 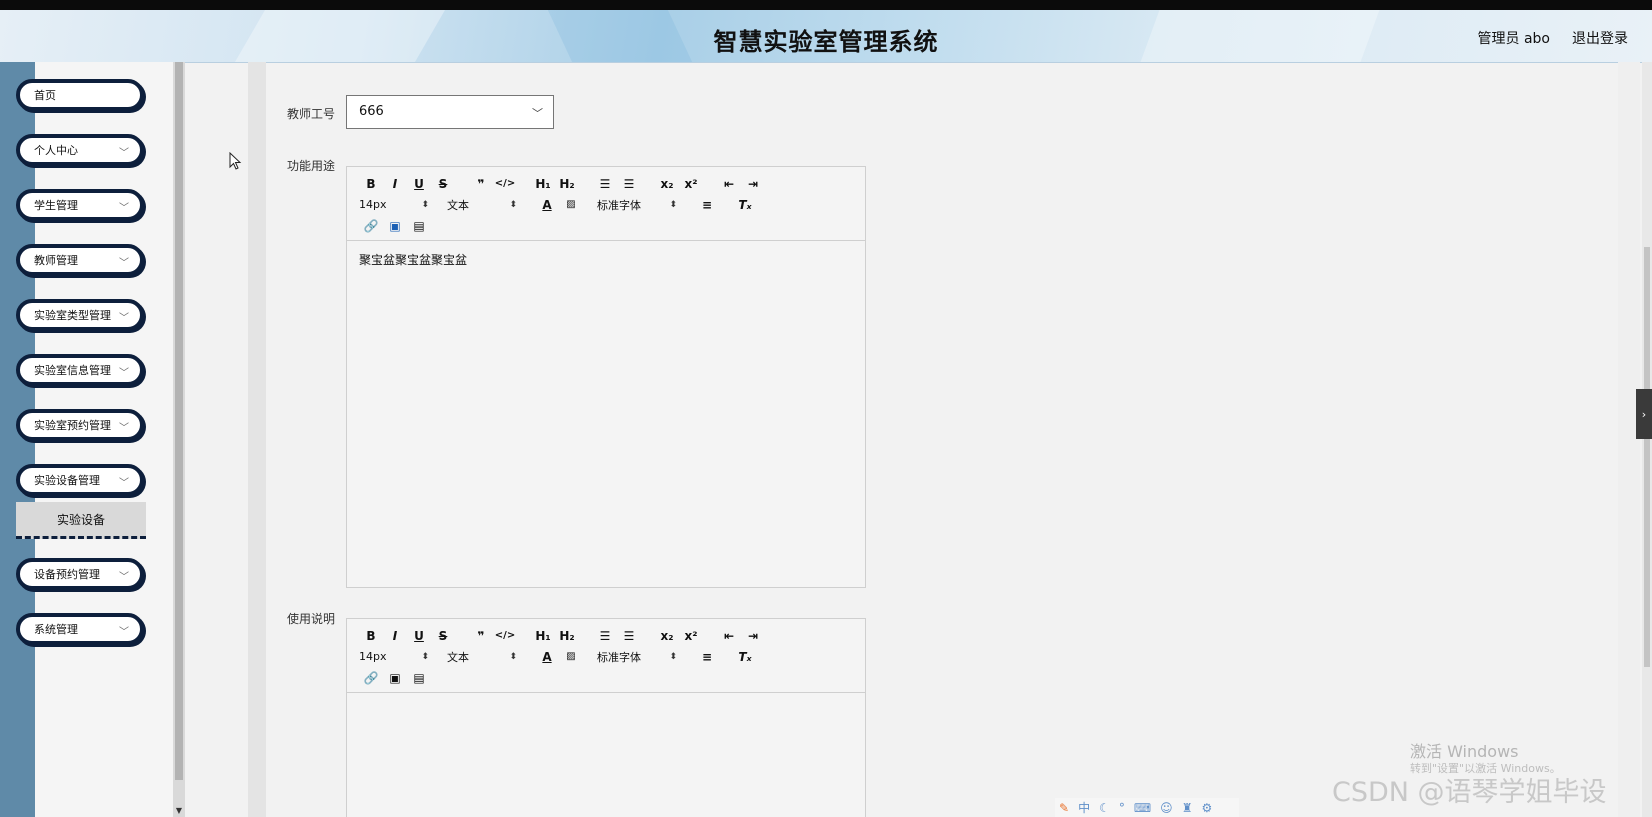 What do you see at coordinates (80, 315) in the screenshot?
I see `sidebar-item-lab-type-management: 实验室类型管理 ﹀` at bounding box center [80, 315].